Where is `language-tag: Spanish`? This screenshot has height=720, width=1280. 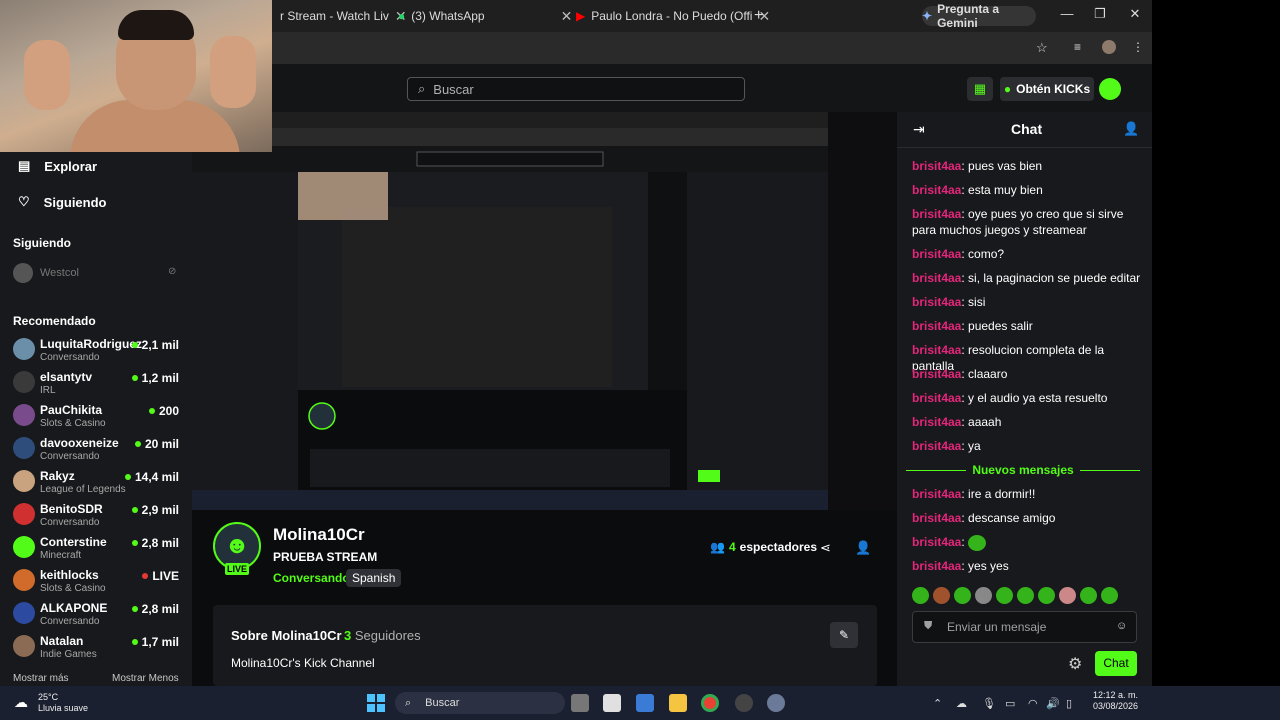 language-tag: Spanish is located at coordinates (374, 578).